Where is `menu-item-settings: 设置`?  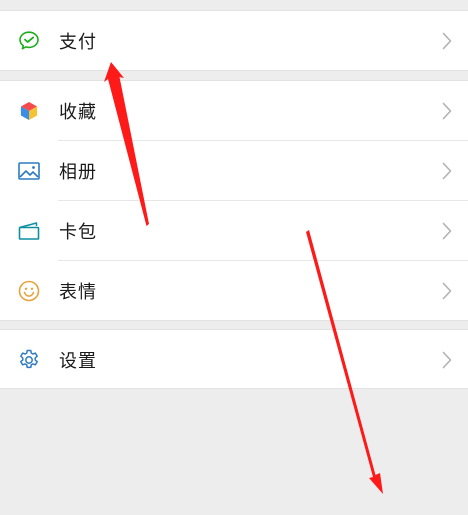
menu-item-settings: 设置 is located at coordinates (234, 360).